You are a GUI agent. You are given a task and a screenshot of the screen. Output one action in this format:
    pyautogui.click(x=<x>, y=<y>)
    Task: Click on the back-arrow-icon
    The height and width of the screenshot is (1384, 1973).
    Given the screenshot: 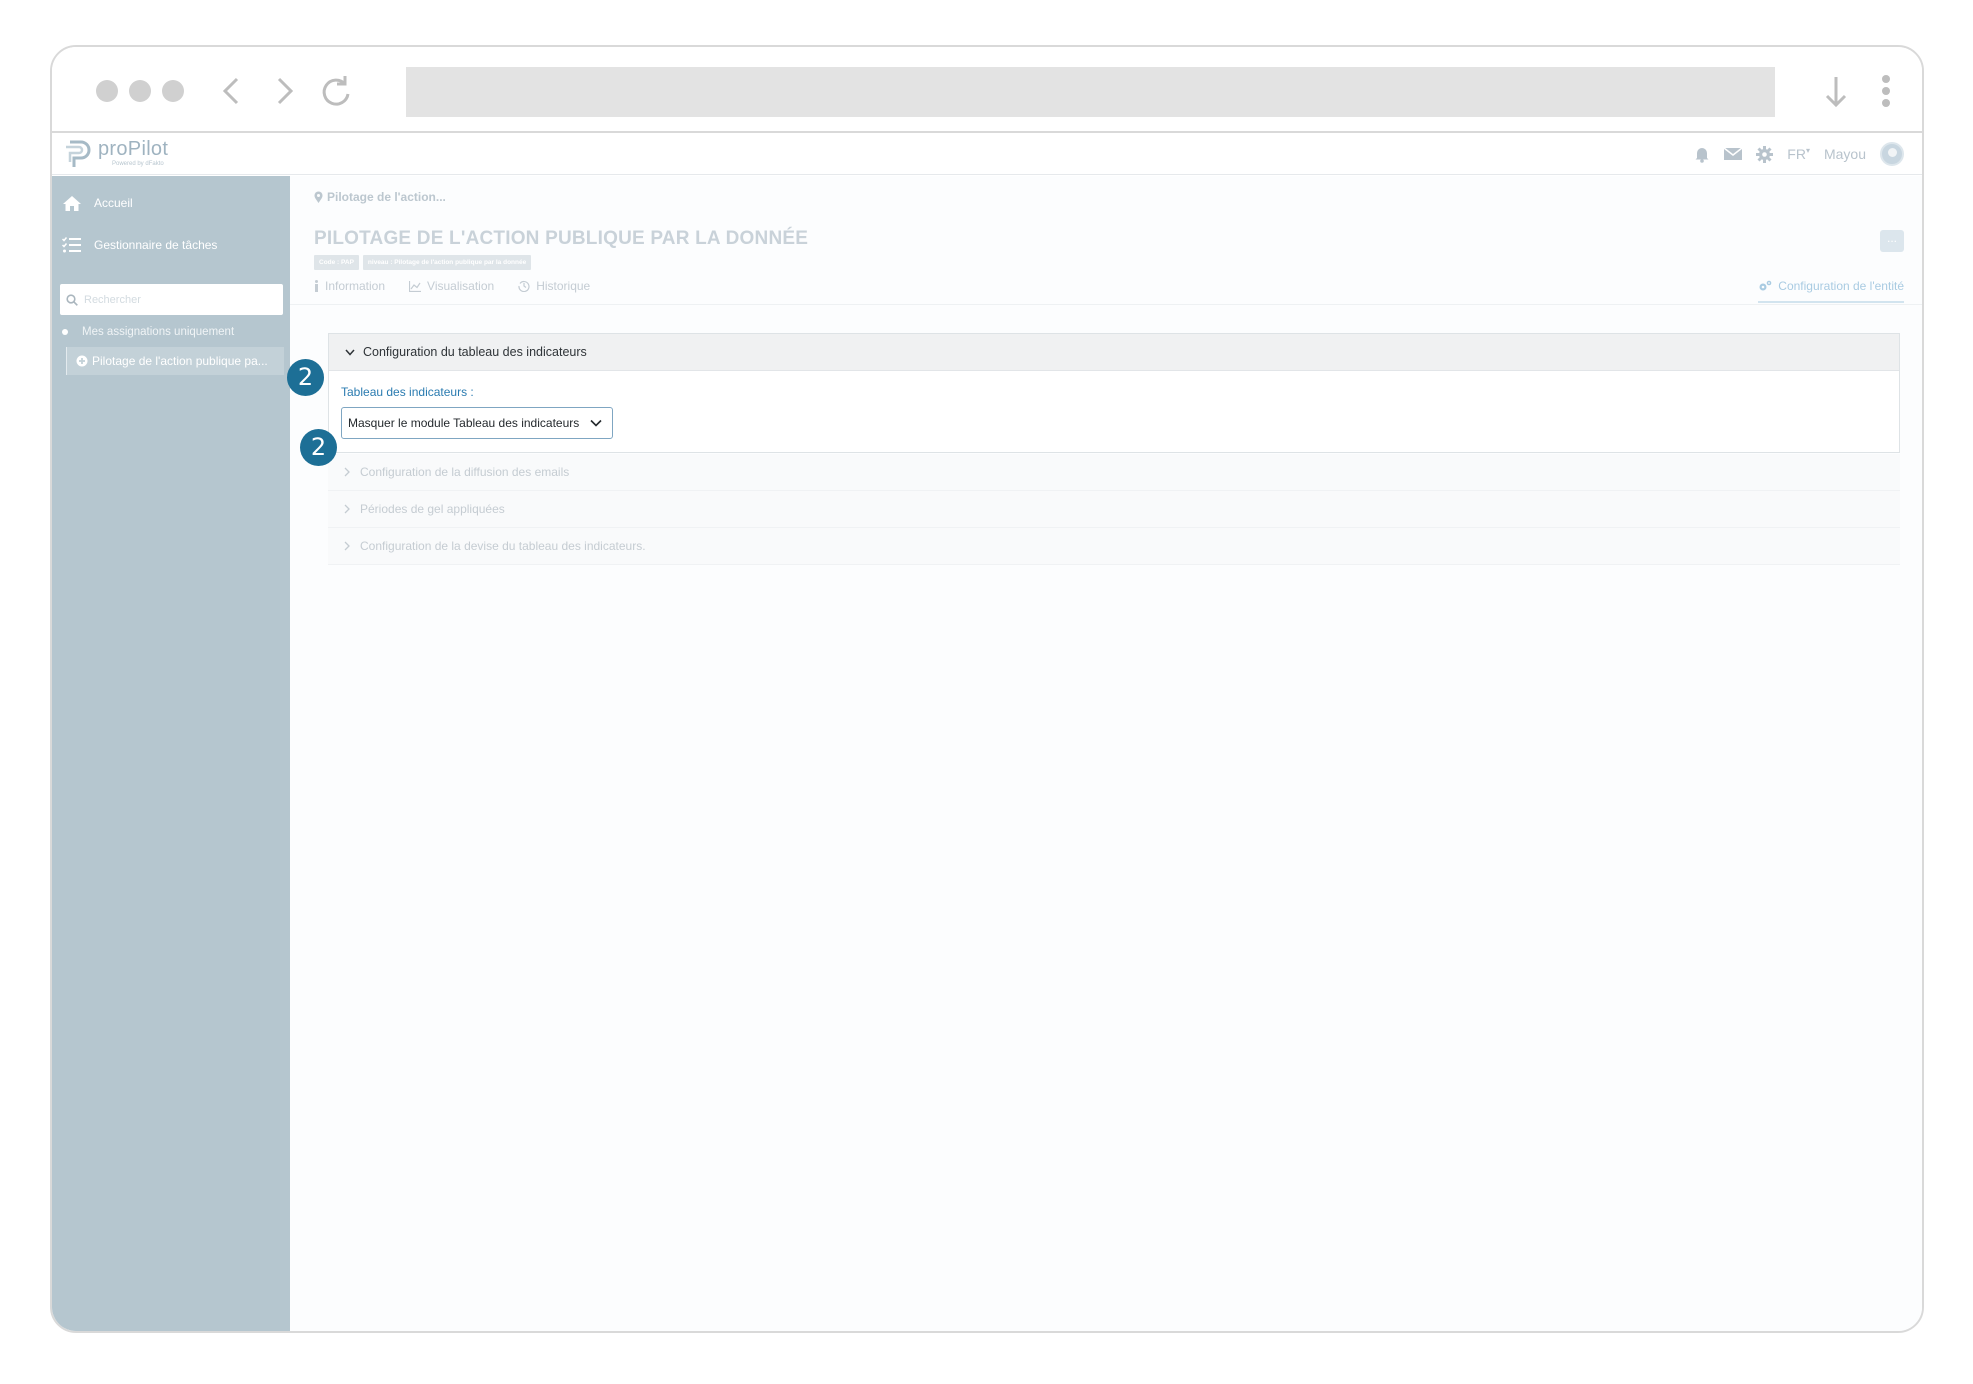 What is the action you would take?
    pyautogui.click(x=232, y=91)
    